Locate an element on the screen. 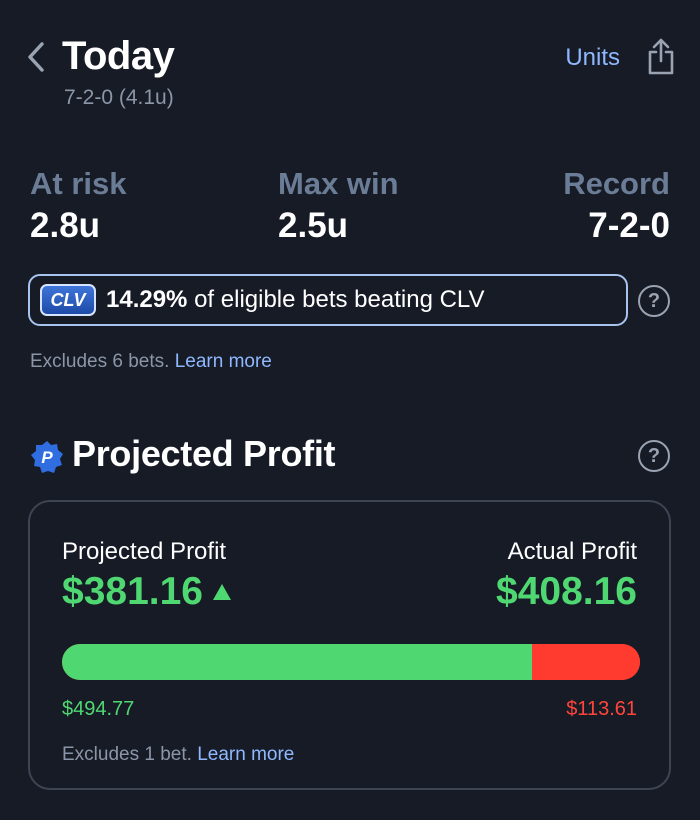 The height and width of the screenshot is (820, 700). actual-profit-value: $408.16 is located at coordinates (566, 591).